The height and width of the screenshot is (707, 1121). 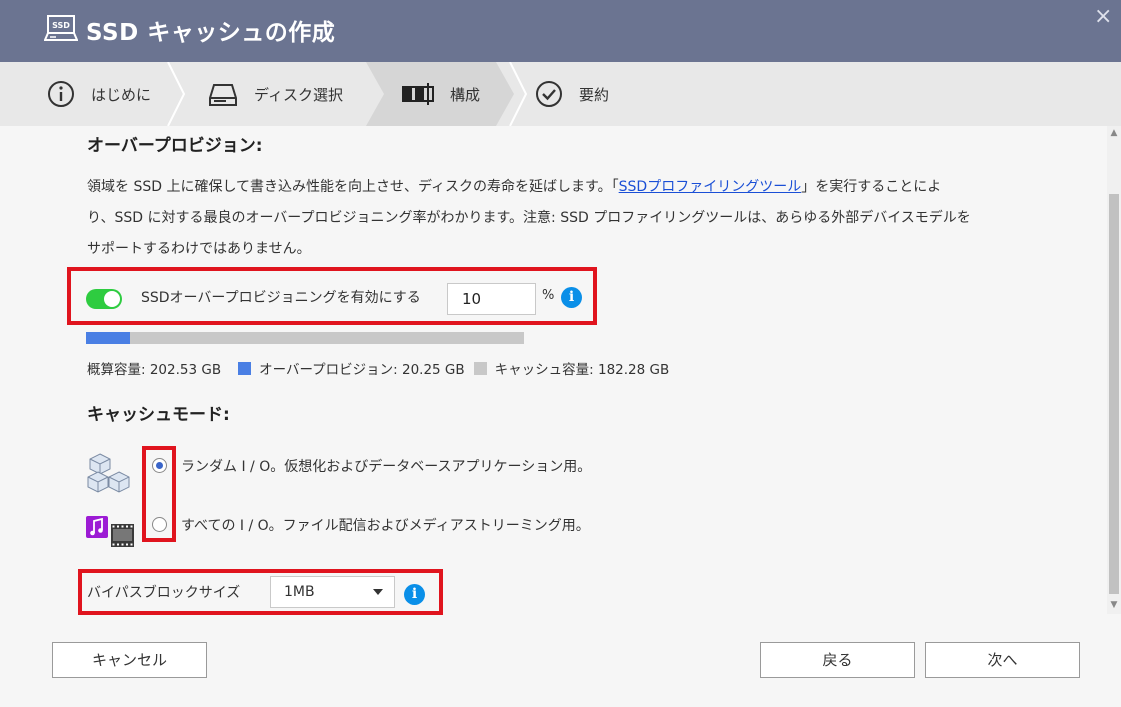 I want to click on step-label: 要約, so click(x=594, y=94).